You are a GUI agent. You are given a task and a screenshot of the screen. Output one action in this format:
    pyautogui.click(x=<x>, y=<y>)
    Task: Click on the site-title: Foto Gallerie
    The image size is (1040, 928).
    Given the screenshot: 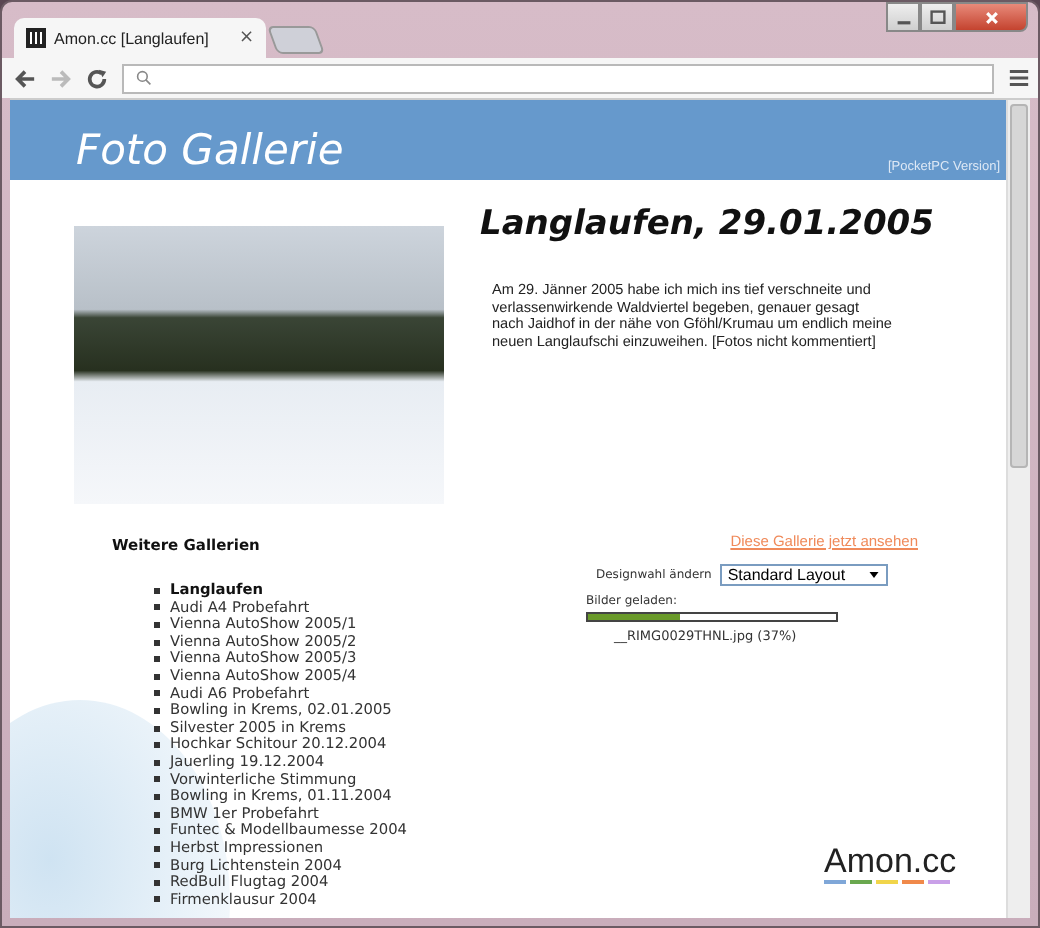 What is the action you would take?
    pyautogui.click(x=210, y=150)
    